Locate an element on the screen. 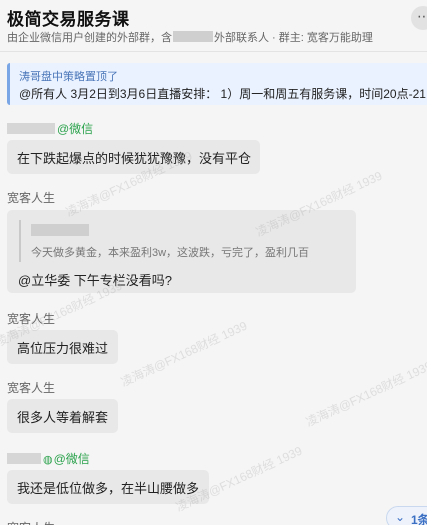 Image resolution: width=427 pixels, height=525 pixels. pinned-text: @所有人 3月2日到3月6日直播安排： 1）周一和周五有服务课，时间20点-21 is located at coordinates (222, 94).